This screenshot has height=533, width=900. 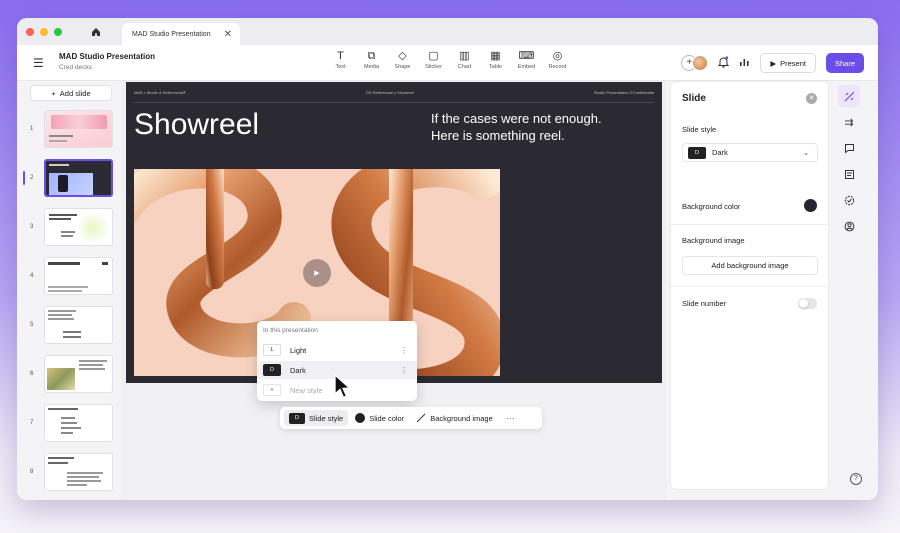 I want to click on close-panel-icon: ✕, so click(x=811, y=98).